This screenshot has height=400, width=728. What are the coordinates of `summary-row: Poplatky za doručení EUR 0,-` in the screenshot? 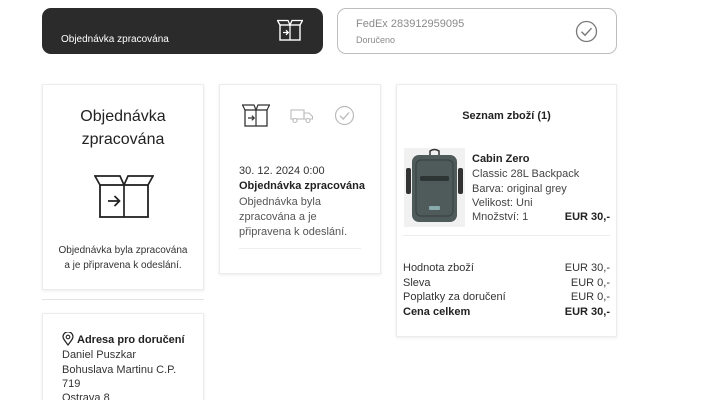 It's located at (506, 297).